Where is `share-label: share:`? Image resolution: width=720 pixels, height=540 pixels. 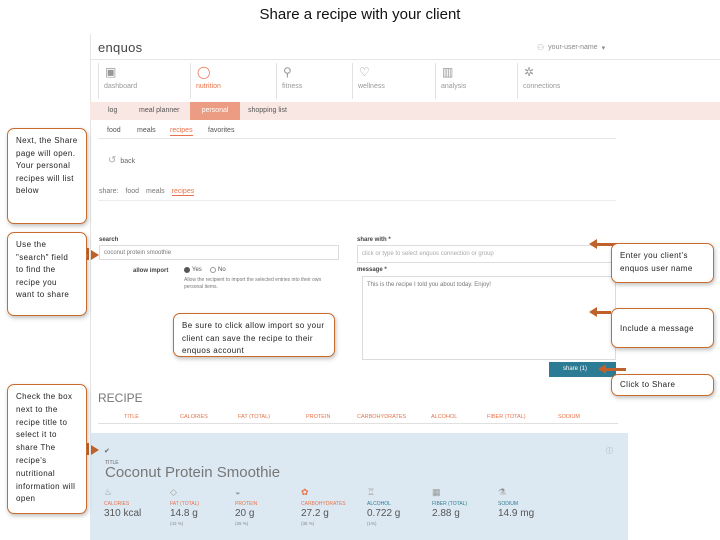
share-label: share: is located at coordinates (109, 191).